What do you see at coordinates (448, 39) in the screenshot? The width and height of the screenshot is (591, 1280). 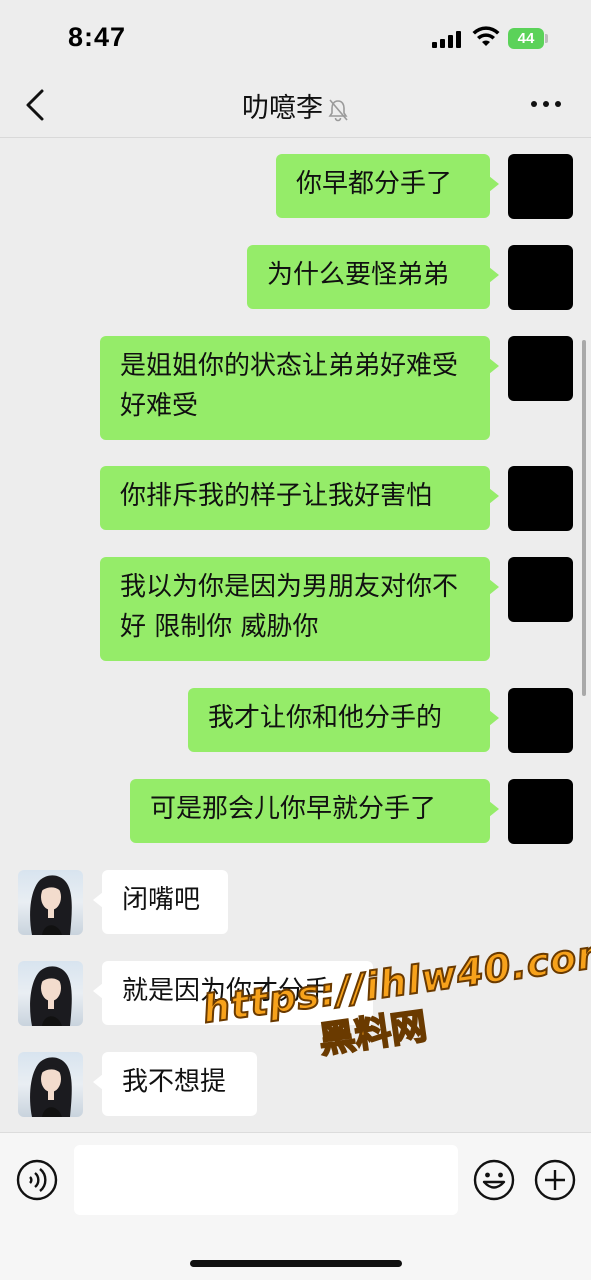 I see `cellular-signal-icon` at bounding box center [448, 39].